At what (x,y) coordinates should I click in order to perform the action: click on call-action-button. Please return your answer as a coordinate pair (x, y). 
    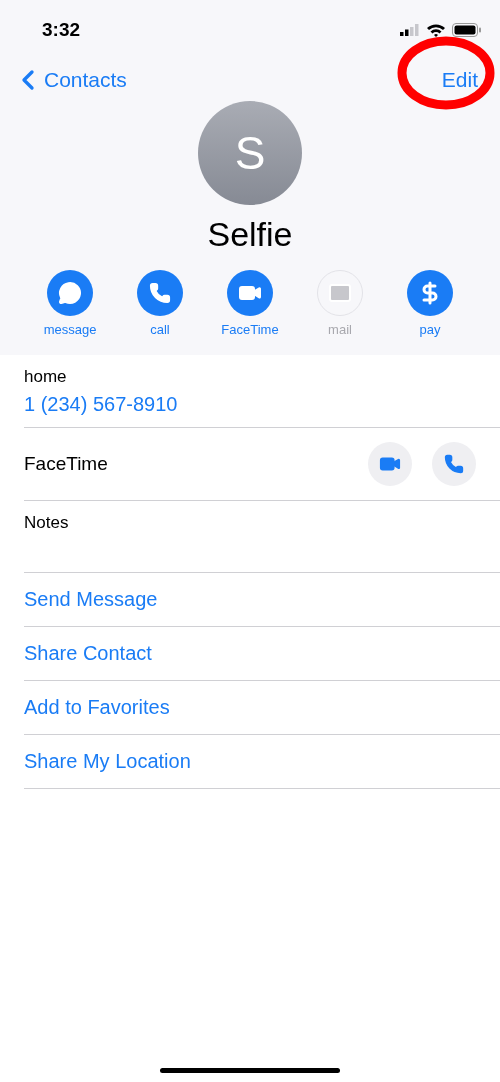
    Looking at the image, I should click on (160, 293).